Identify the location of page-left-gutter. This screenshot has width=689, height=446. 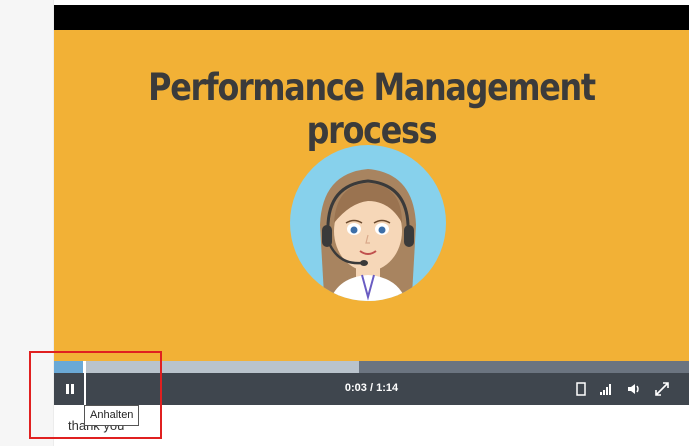
(27, 223).